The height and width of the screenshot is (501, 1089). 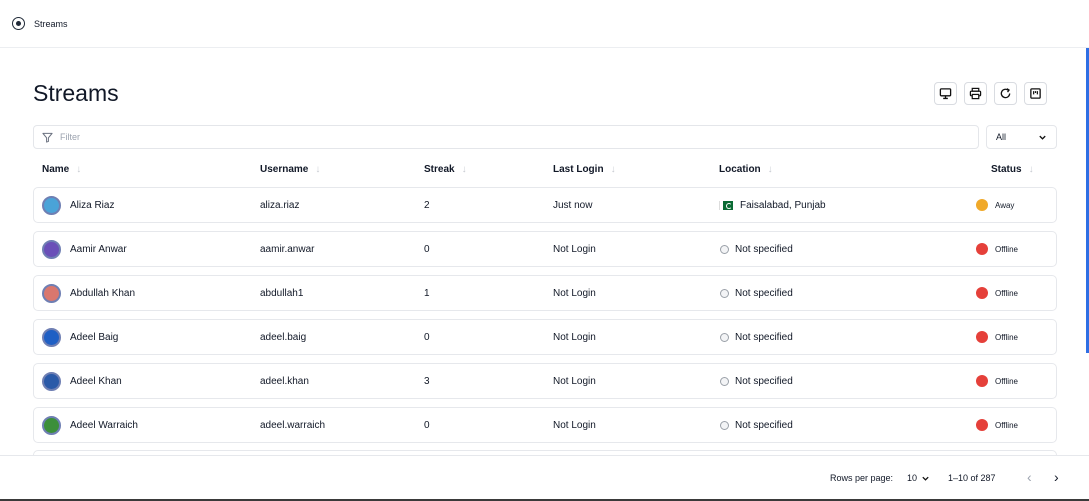 I want to click on columns-button, so click(x=1035, y=93).